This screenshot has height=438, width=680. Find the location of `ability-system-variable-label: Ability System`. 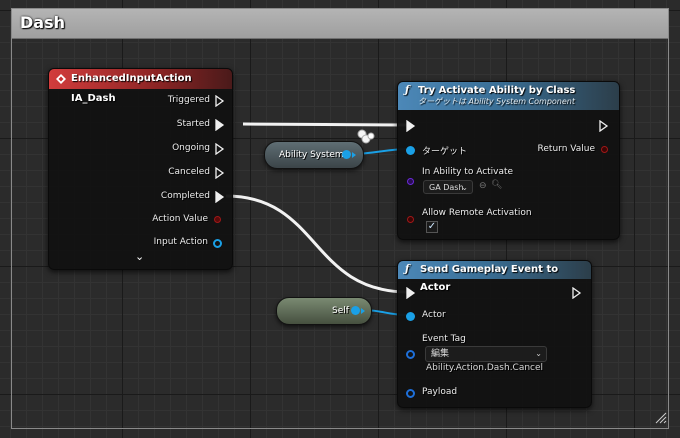

ability-system-variable-label: Ability System is located at coordinates (311, 155).